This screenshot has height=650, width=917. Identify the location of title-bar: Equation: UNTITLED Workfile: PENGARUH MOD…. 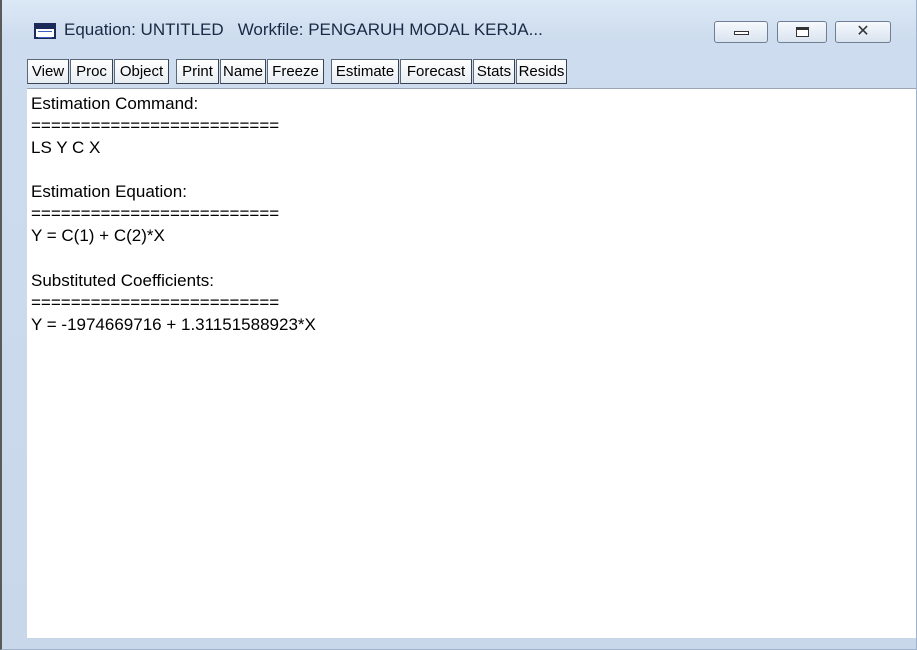
(459, 28).